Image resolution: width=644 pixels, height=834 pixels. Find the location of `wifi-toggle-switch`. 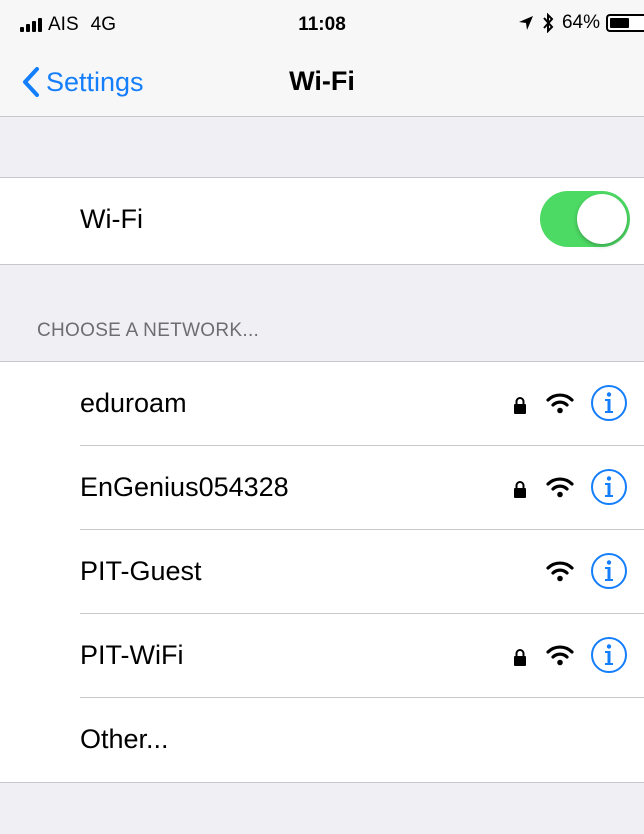

wifi-toggle-switch is located at coordinates (585, 219).